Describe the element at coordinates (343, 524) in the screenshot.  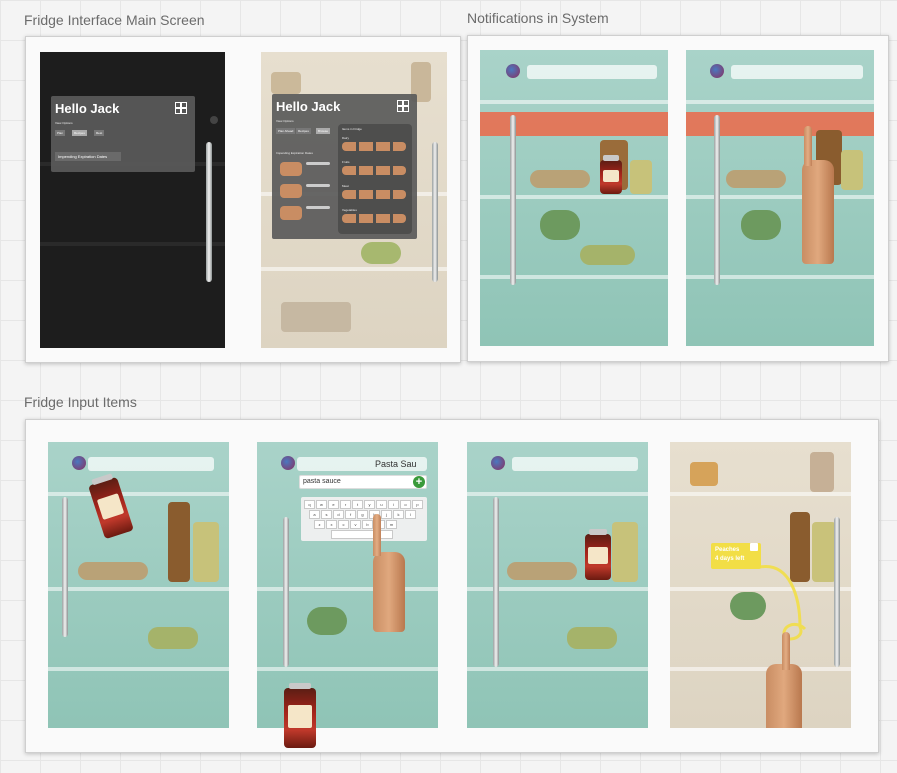
I see `keyboard-key-c: c` at that location.